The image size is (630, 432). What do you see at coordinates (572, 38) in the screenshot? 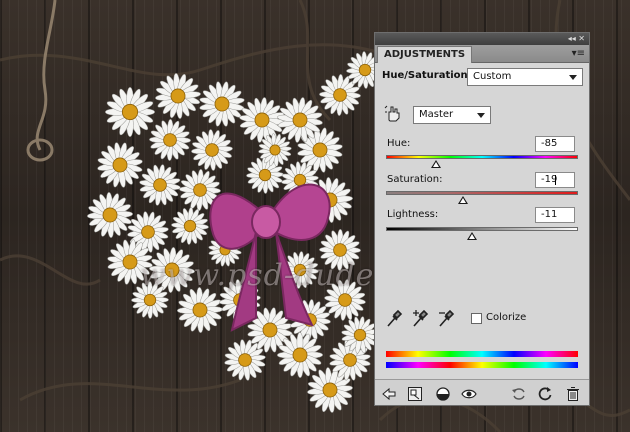
I see `minimize-icon: ◂◂` at bounding box center [572, 38].